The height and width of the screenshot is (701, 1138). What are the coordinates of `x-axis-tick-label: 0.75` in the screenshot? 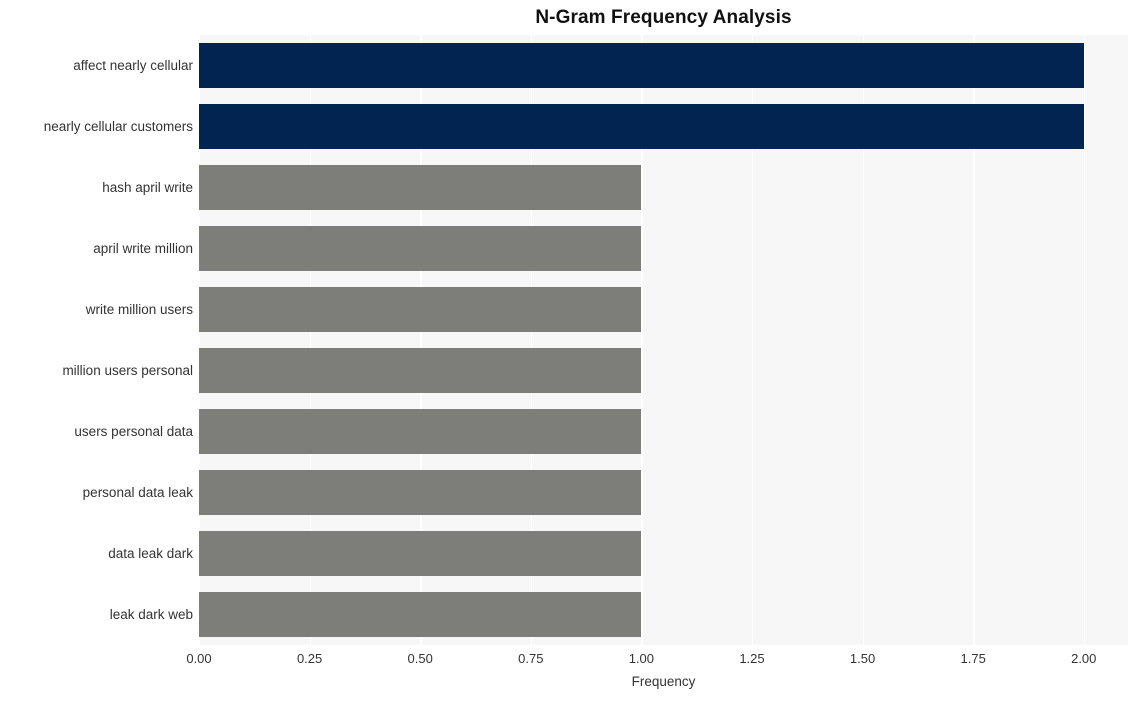 It's located at (531, 658).